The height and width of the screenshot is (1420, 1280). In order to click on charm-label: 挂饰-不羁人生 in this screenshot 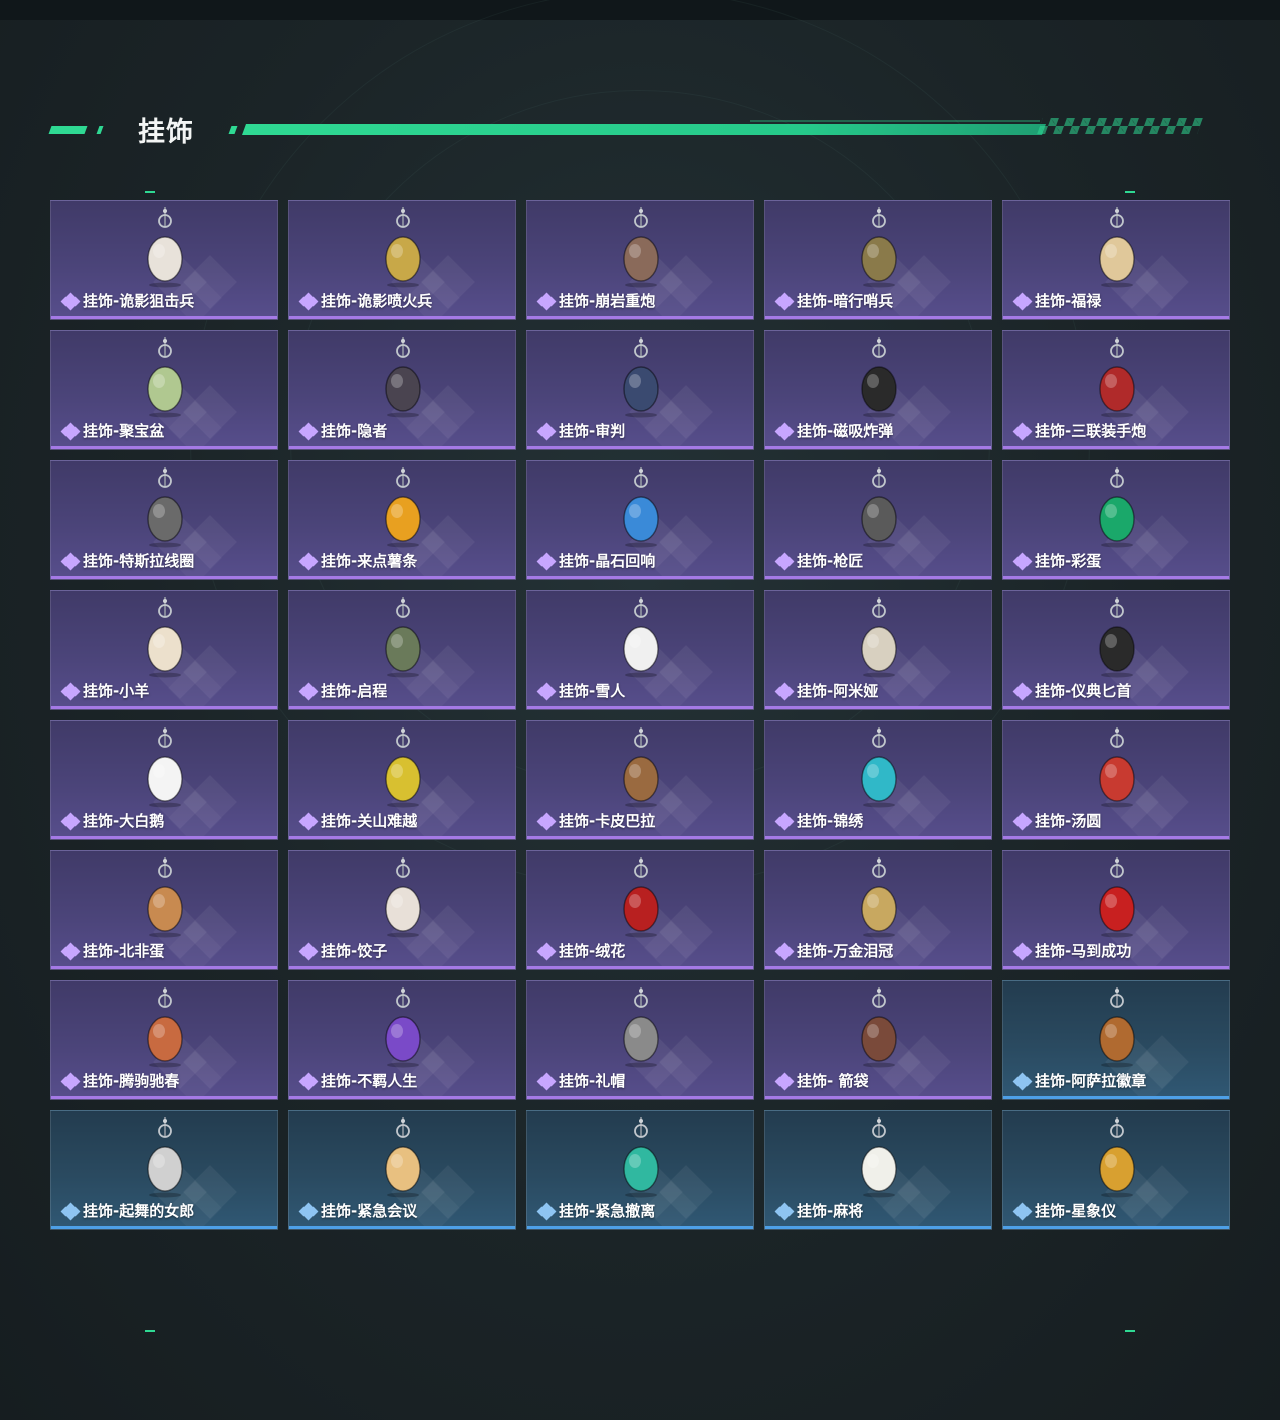, I will do `click(369, 1081)`.